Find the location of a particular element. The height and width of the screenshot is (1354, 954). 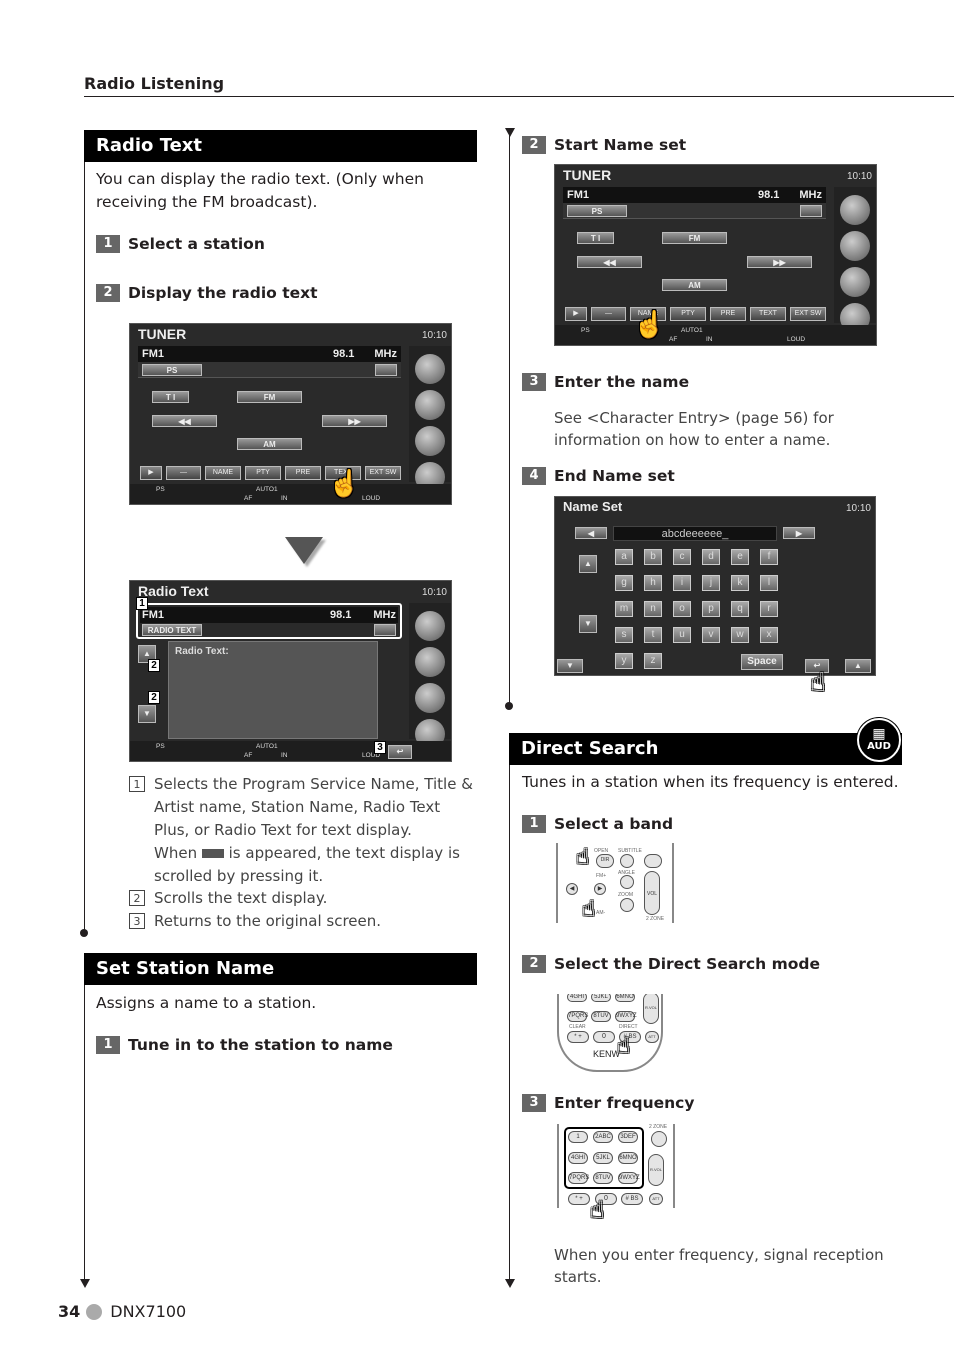

name-entry-field: abcdeeeeee_ is located at coordinates (695, 533).